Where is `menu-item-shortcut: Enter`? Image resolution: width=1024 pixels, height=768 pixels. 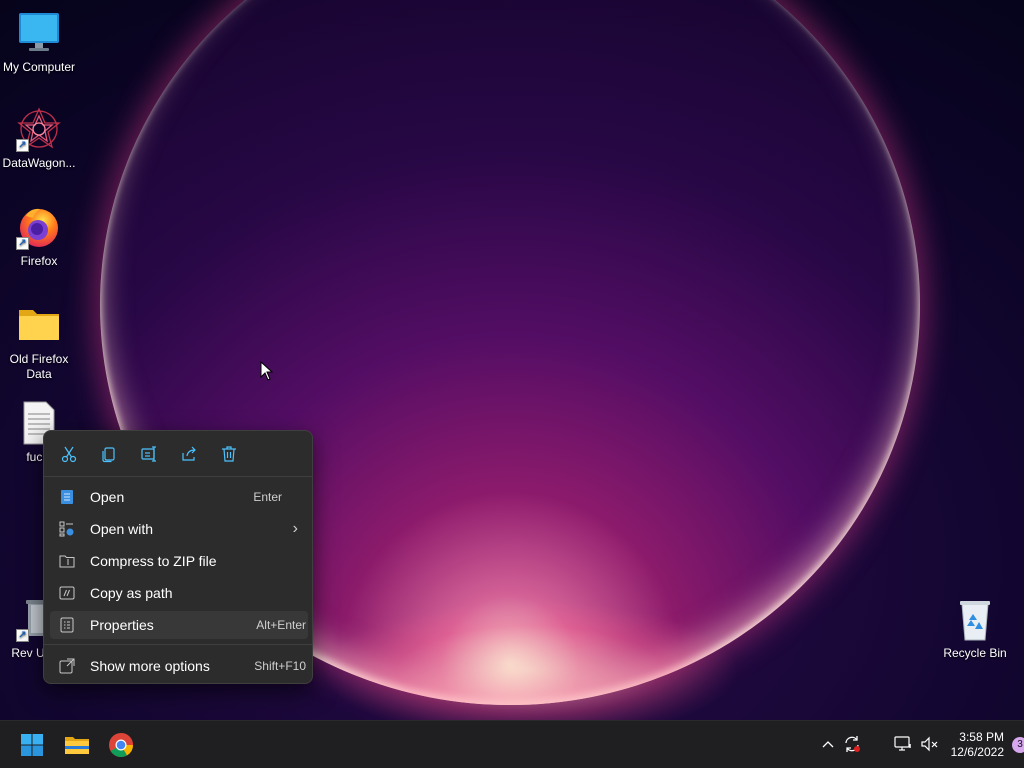
menu-item-shortcut: Enter is located at coordinates (267, 497).